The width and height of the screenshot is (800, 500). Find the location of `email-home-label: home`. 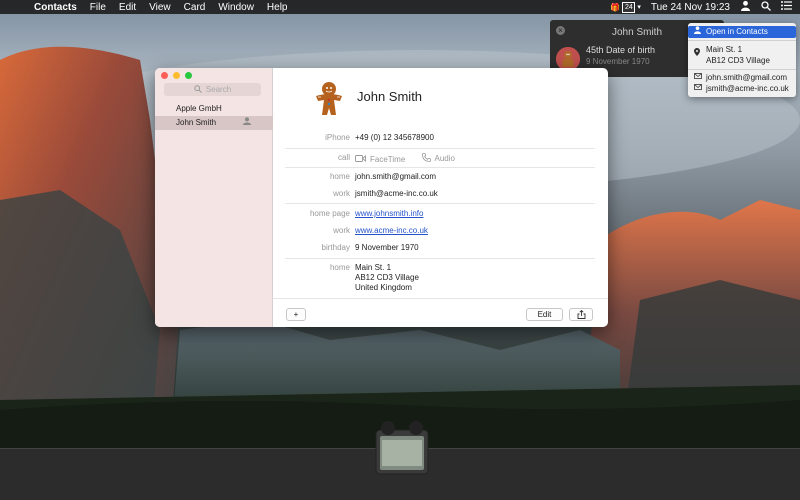

email-home-label: home is located at coordinates (339, 176).